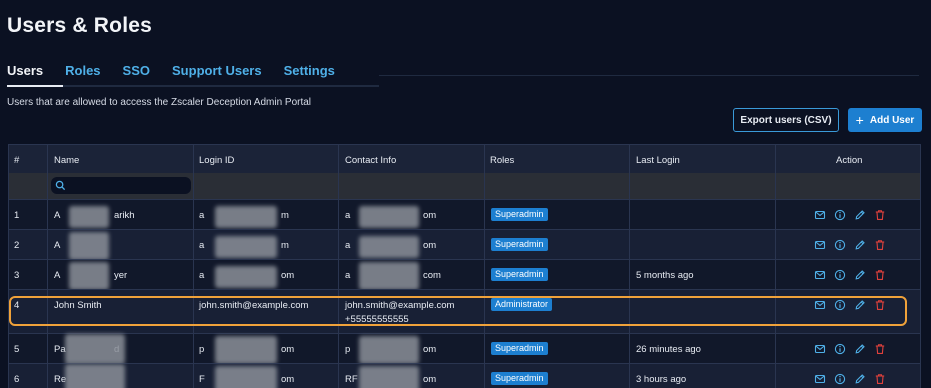  What do you see at coordinates (202, 349) in the screenshot?
I see `login-id: p` at bounding box center [202, 349].